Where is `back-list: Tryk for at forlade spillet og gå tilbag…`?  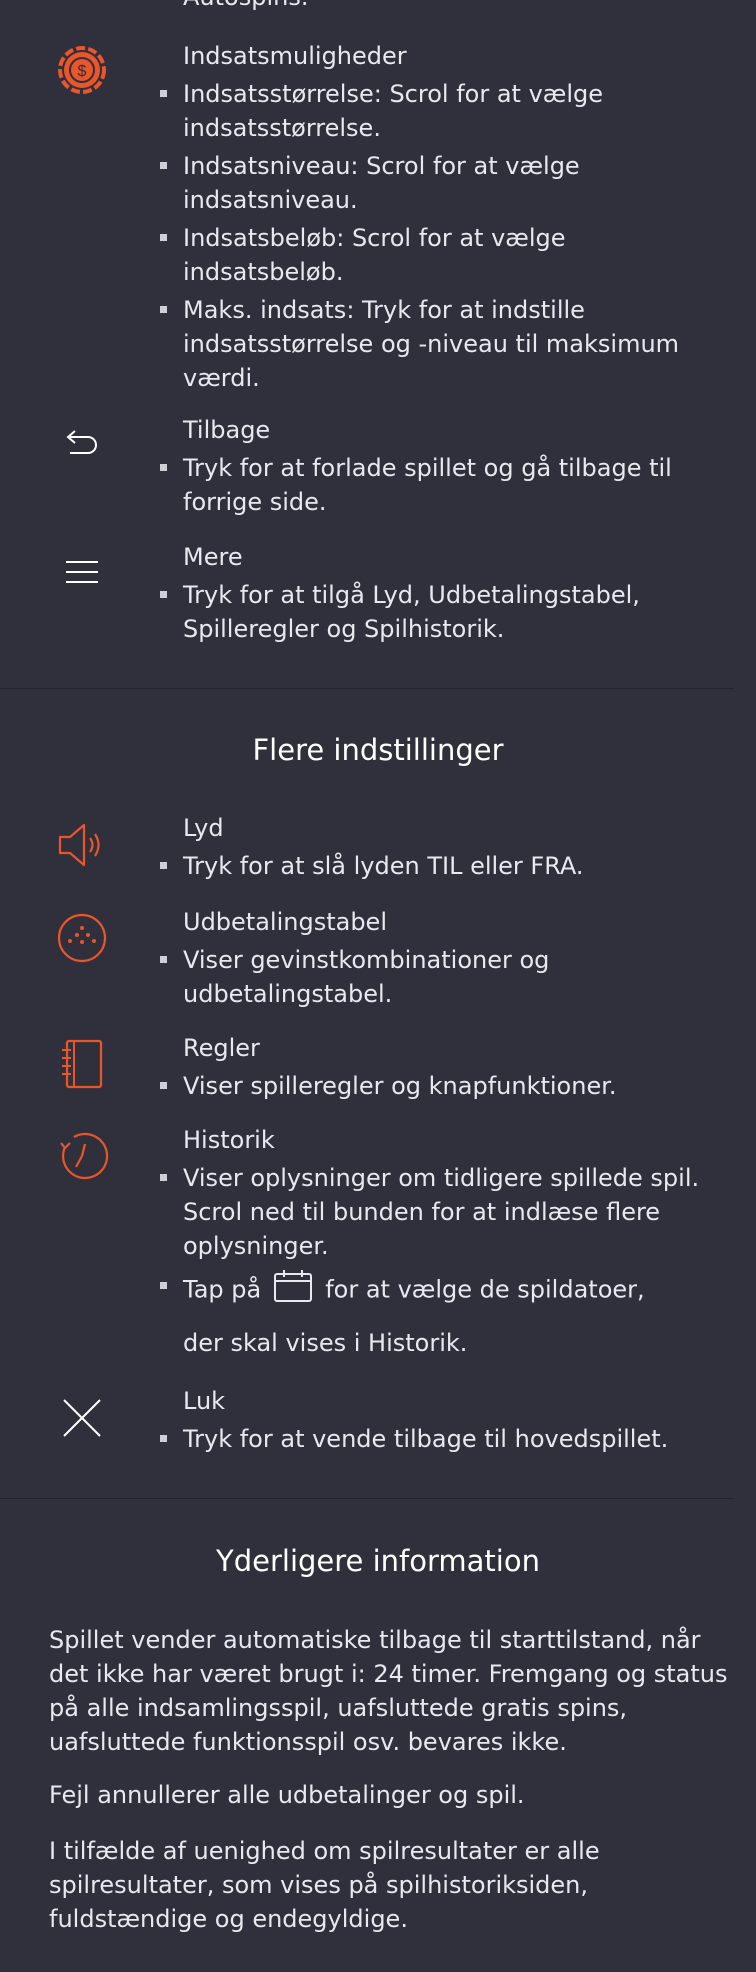
back-list: Tryk for at forlade spillet og gå tilbag… is located at coordinates (441, 487).